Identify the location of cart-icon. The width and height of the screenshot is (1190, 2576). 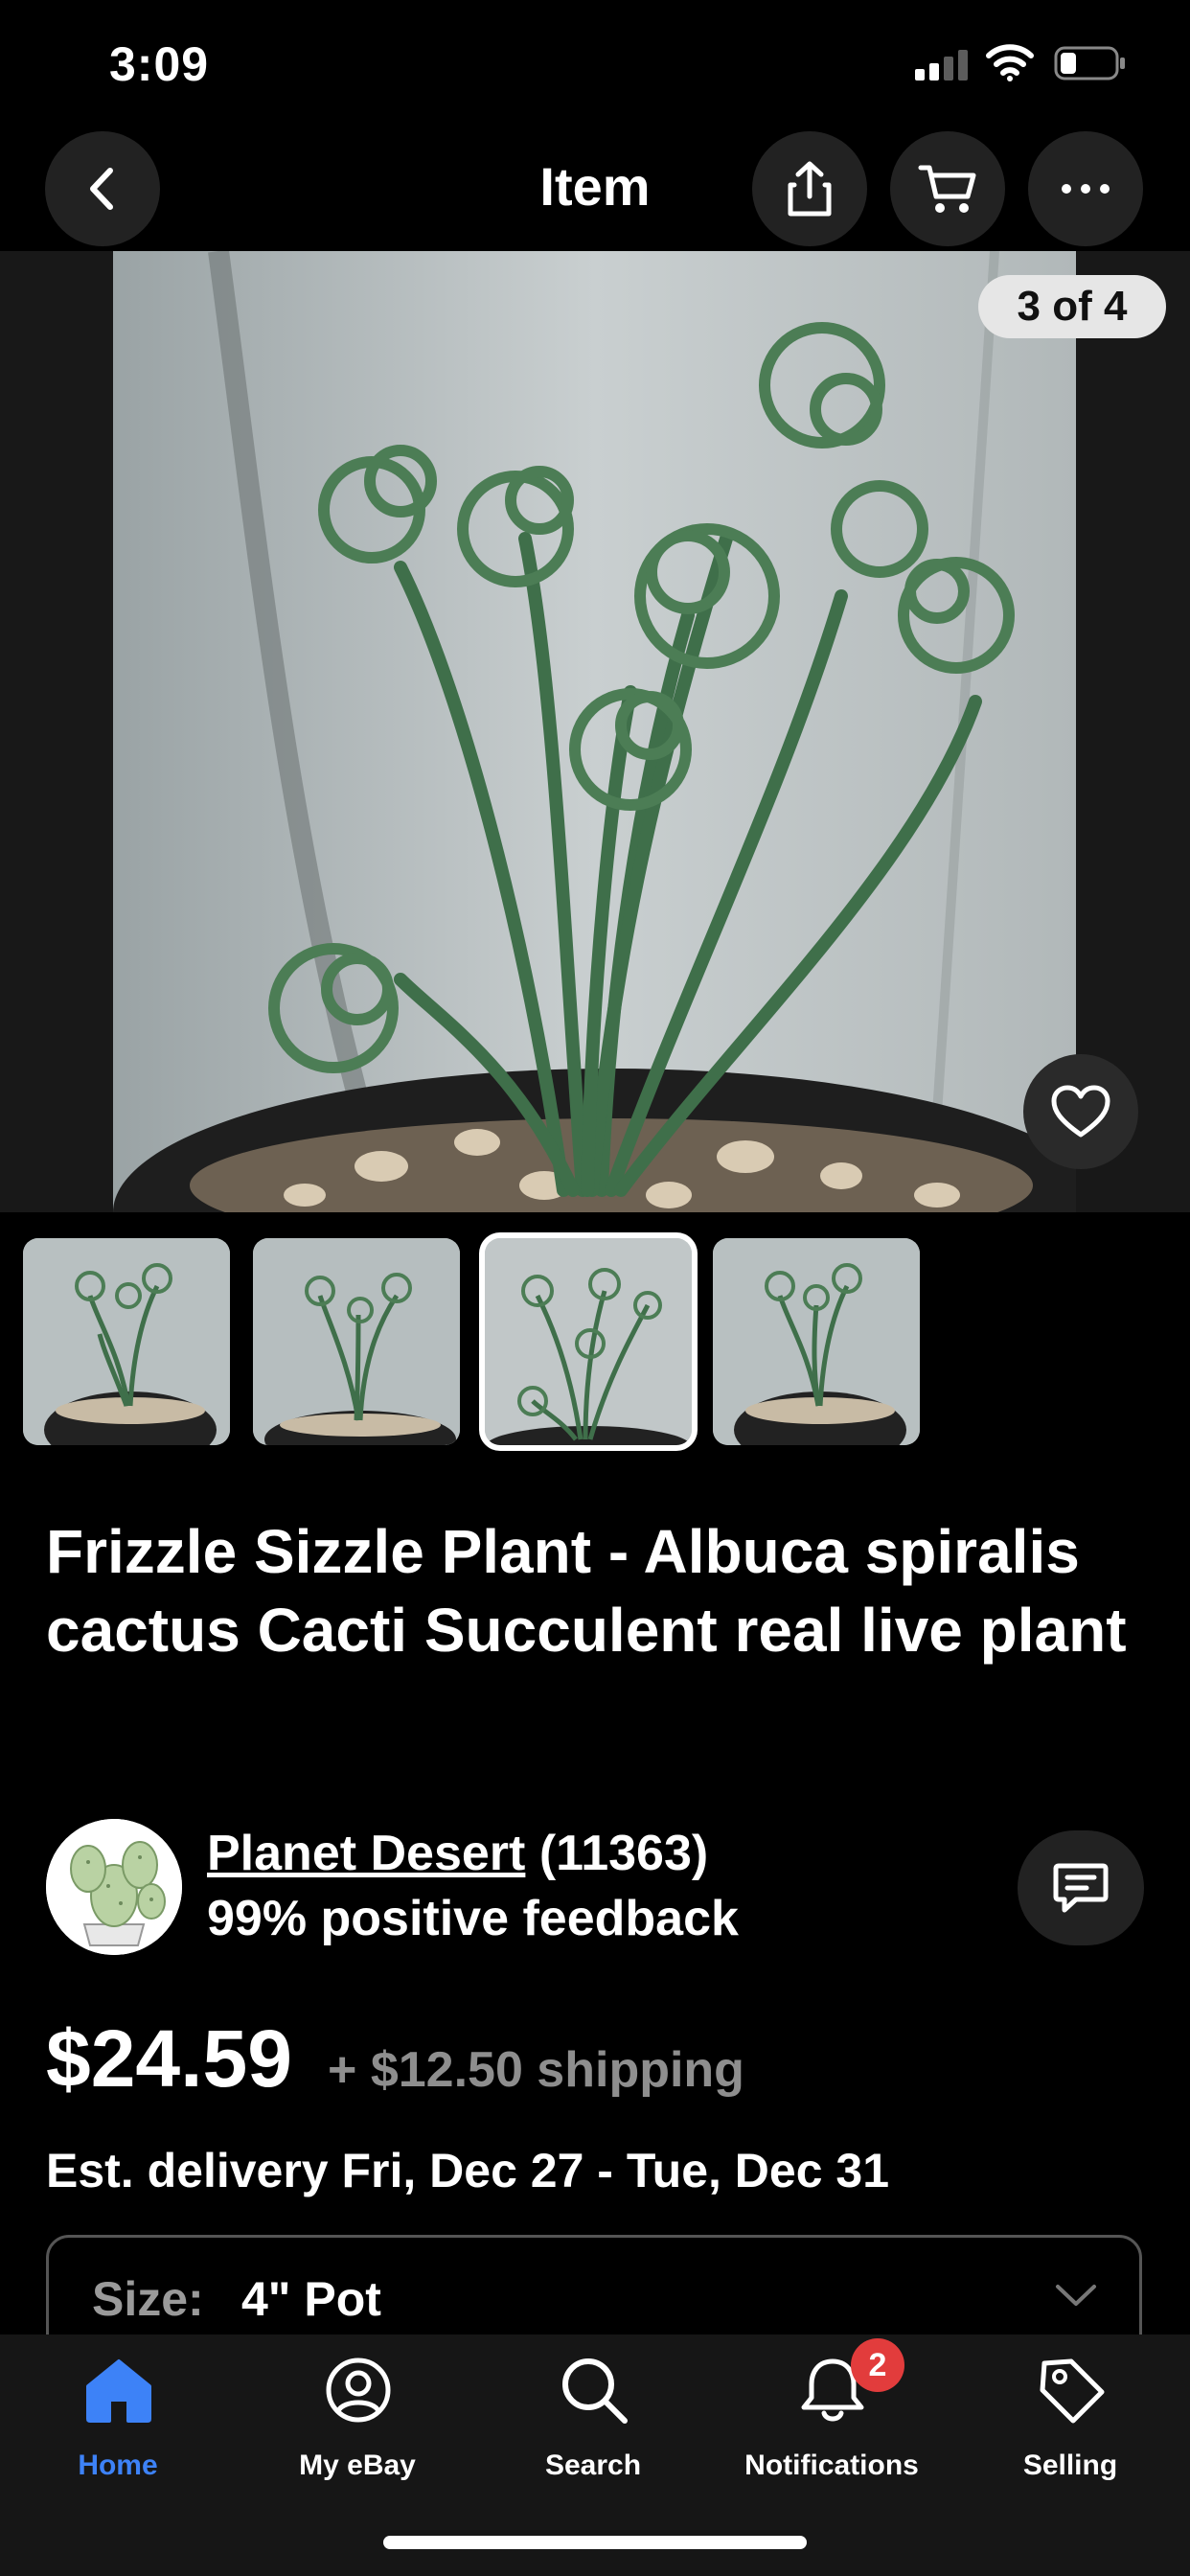
(947, 189).